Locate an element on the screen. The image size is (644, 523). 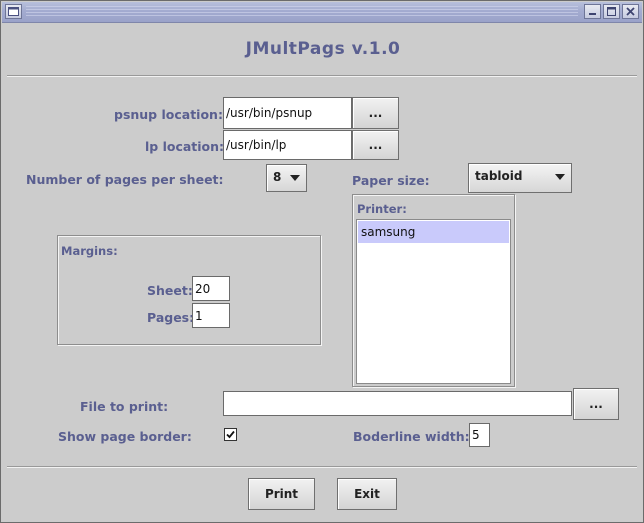
title-bar-grip is located at coordinates (302, 12).